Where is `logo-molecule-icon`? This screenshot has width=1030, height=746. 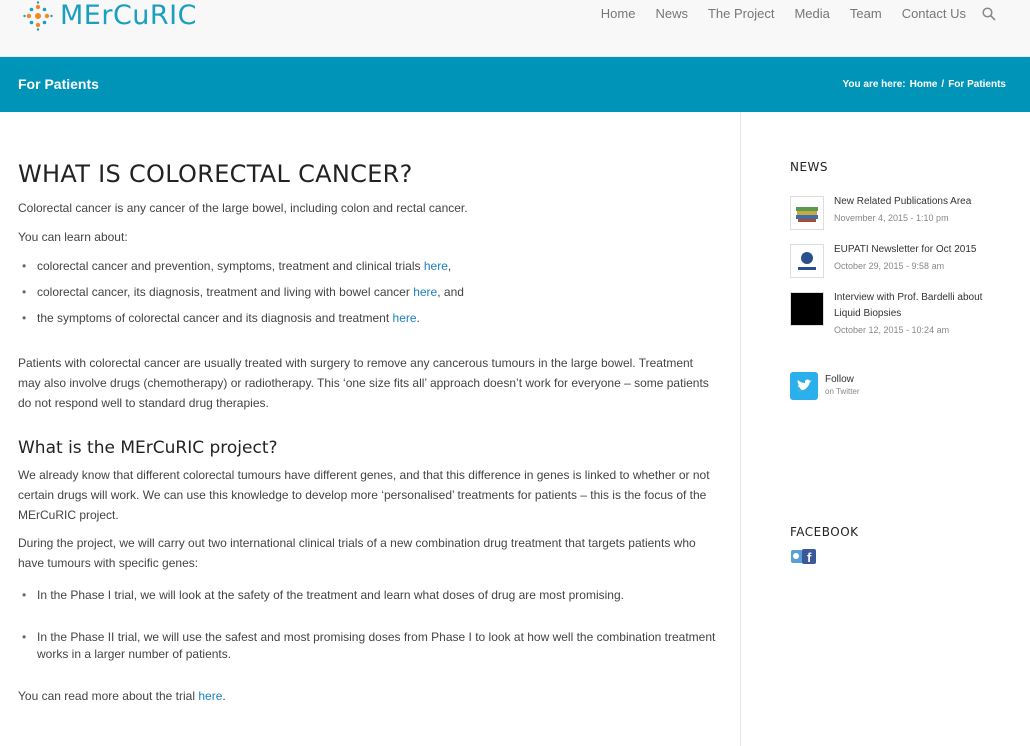 logo-molecule-icon is located at coordinates (38, 16).